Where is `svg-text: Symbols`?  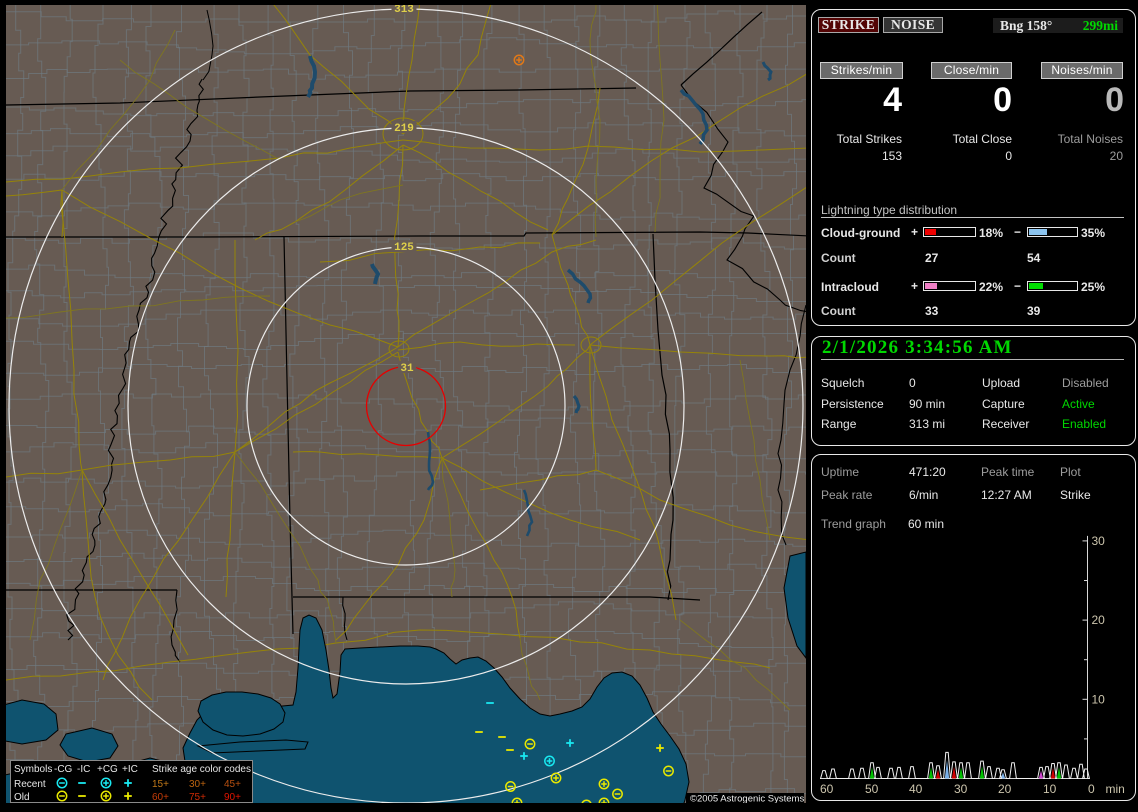
svg-text: Symbols is located at coordinates (33, 769).